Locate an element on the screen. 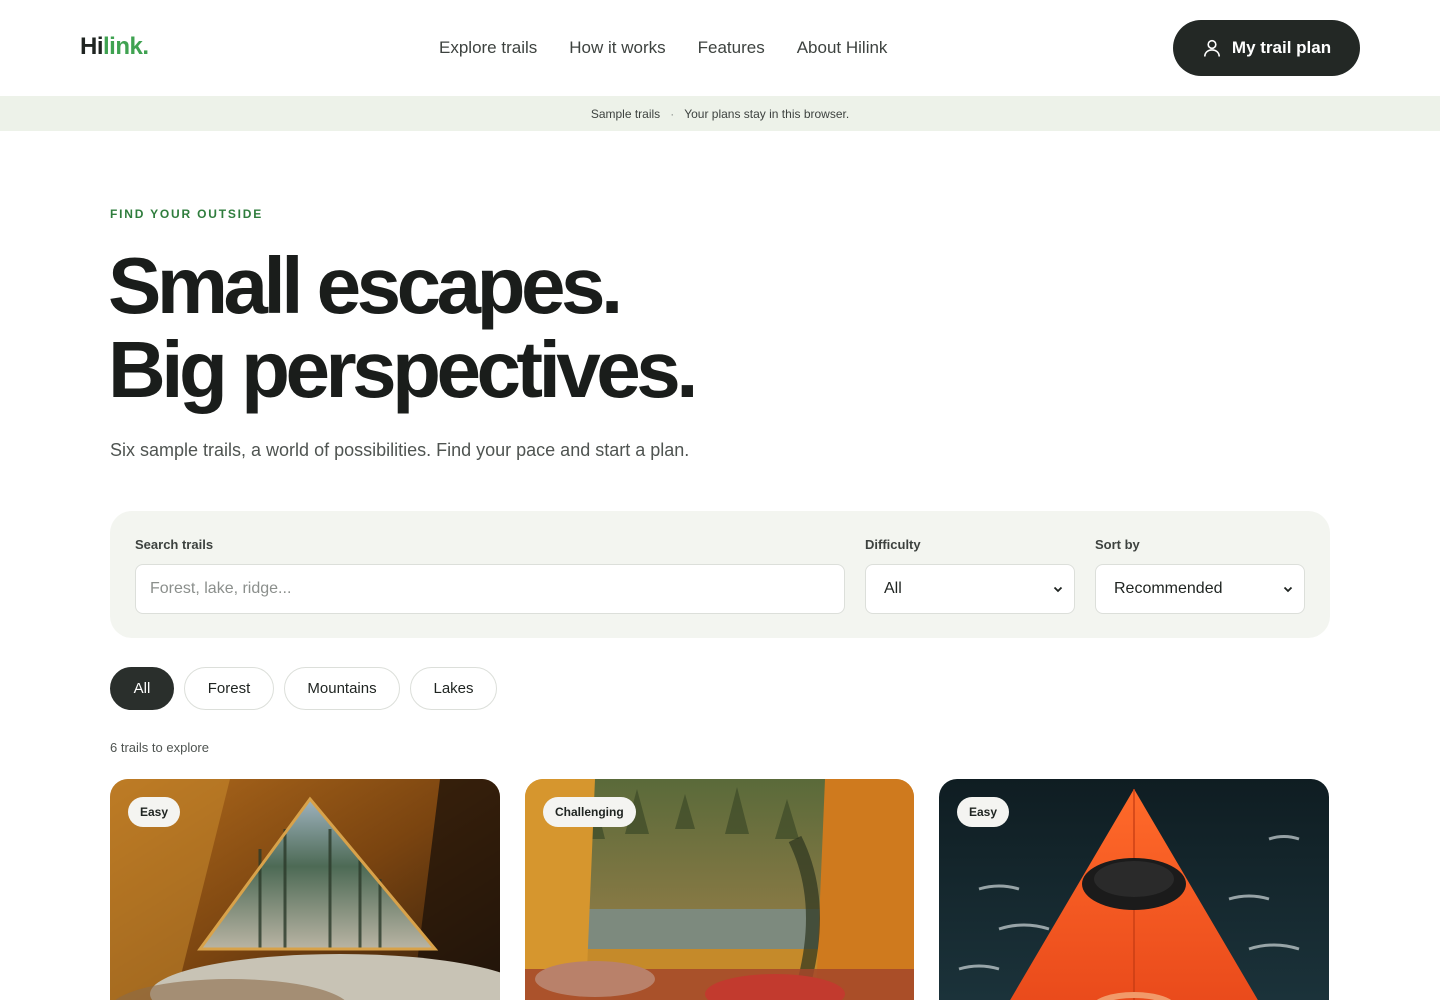 The height and width of the screenshot is (1000, 1440). nav-about: About Hilink is located at coordinates (842, 48).